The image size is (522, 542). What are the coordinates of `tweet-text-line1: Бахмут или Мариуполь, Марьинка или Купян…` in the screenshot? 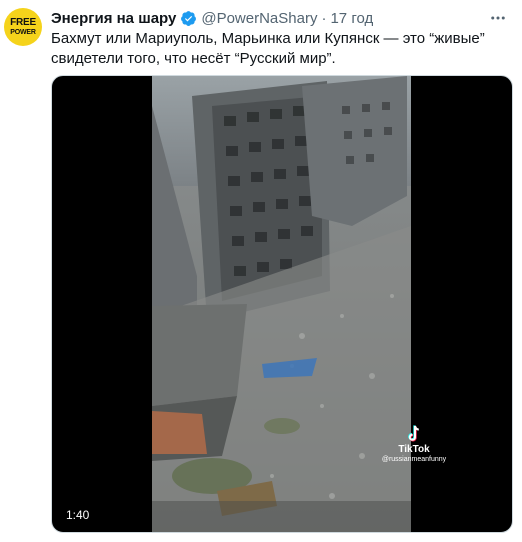 It's located at (268, 38).